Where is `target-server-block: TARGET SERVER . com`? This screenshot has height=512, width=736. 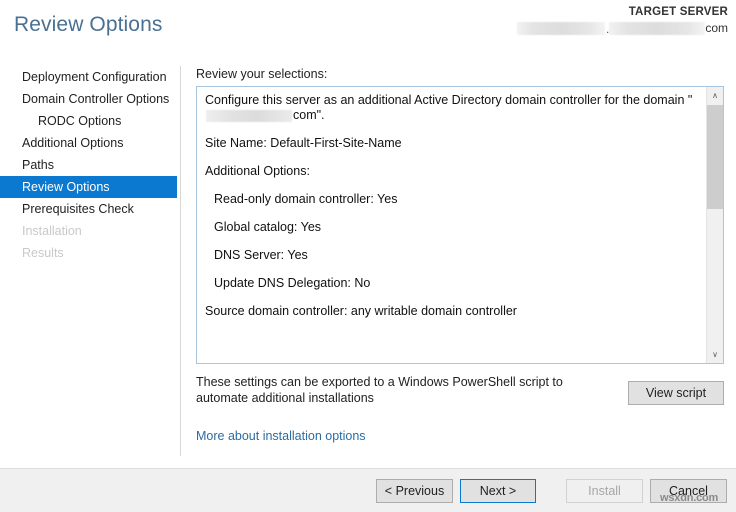 target-server-block: TARGET SERVER . com is located at coordinates (622, 21).